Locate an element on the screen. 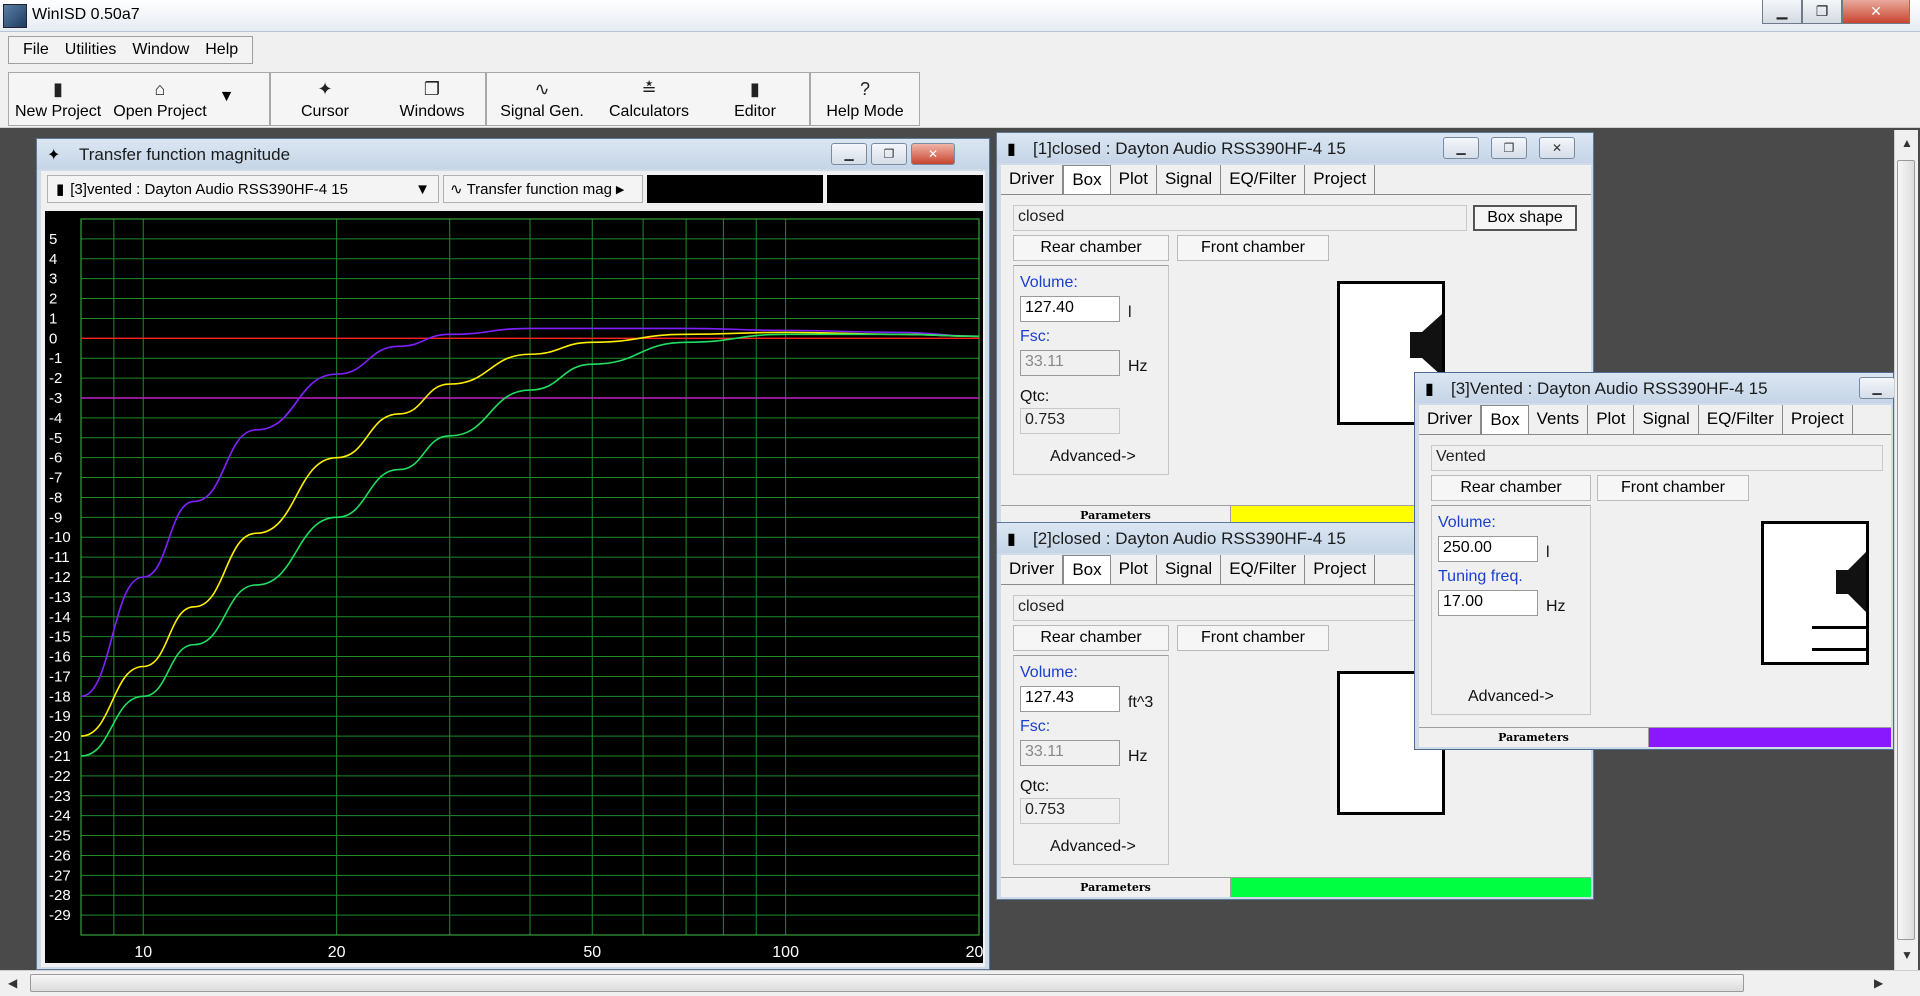  menu-window: Window is located at coordinates (160, 50).